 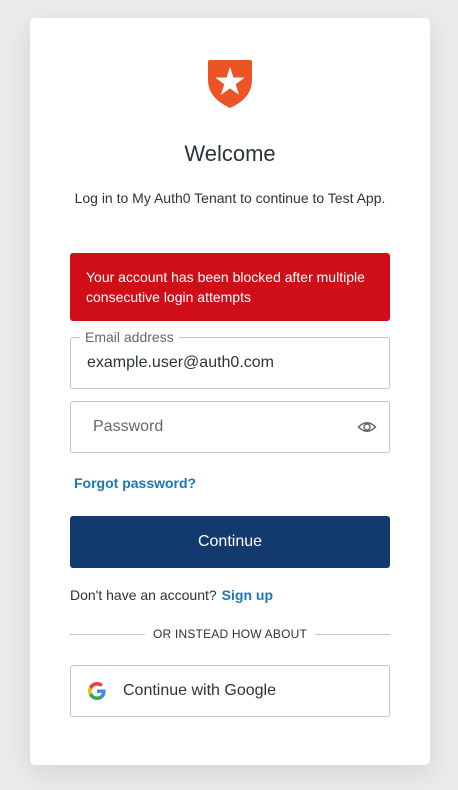 I want to click on divider-text: OR INSTEAD HOW ABOUT, so click(x=230, y=634).